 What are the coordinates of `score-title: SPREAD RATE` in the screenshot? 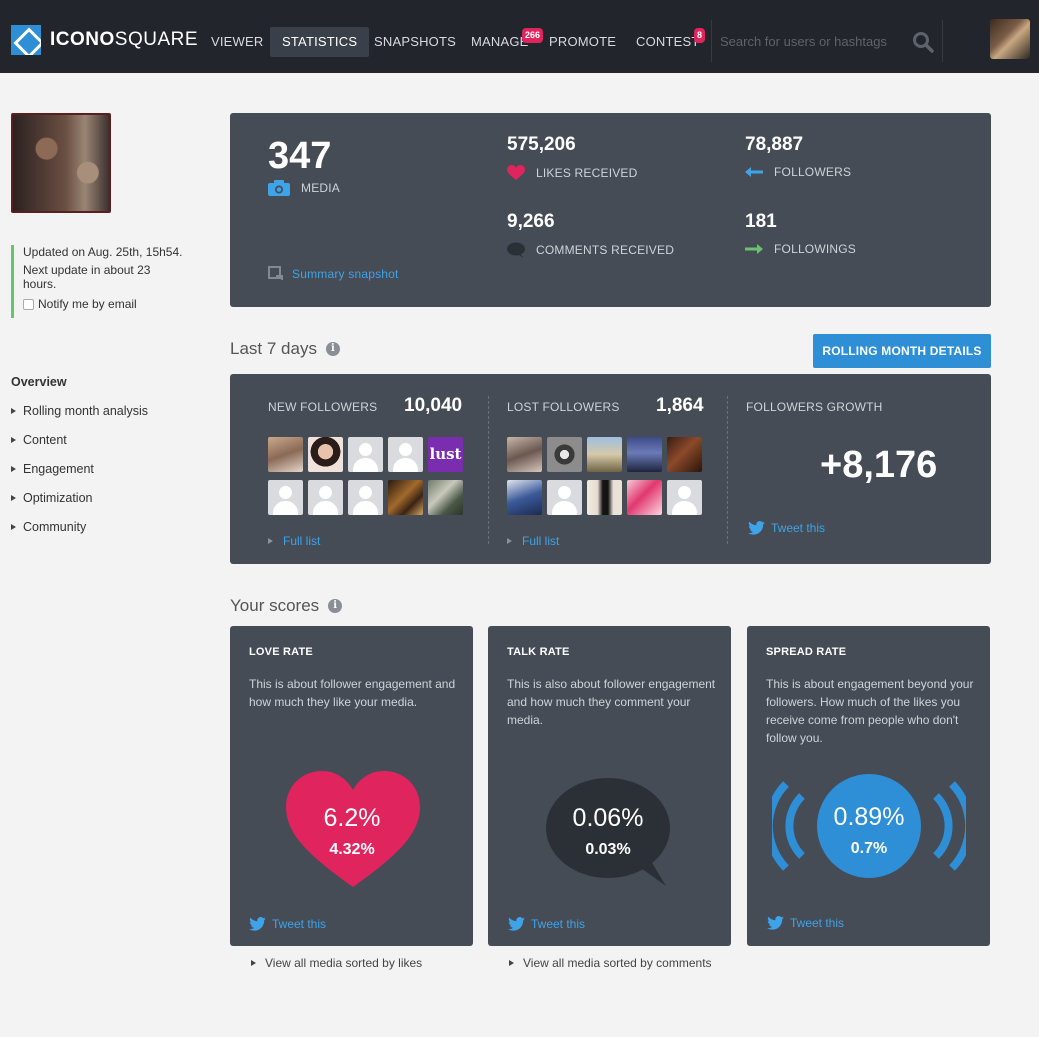 It's located at (806, 652).